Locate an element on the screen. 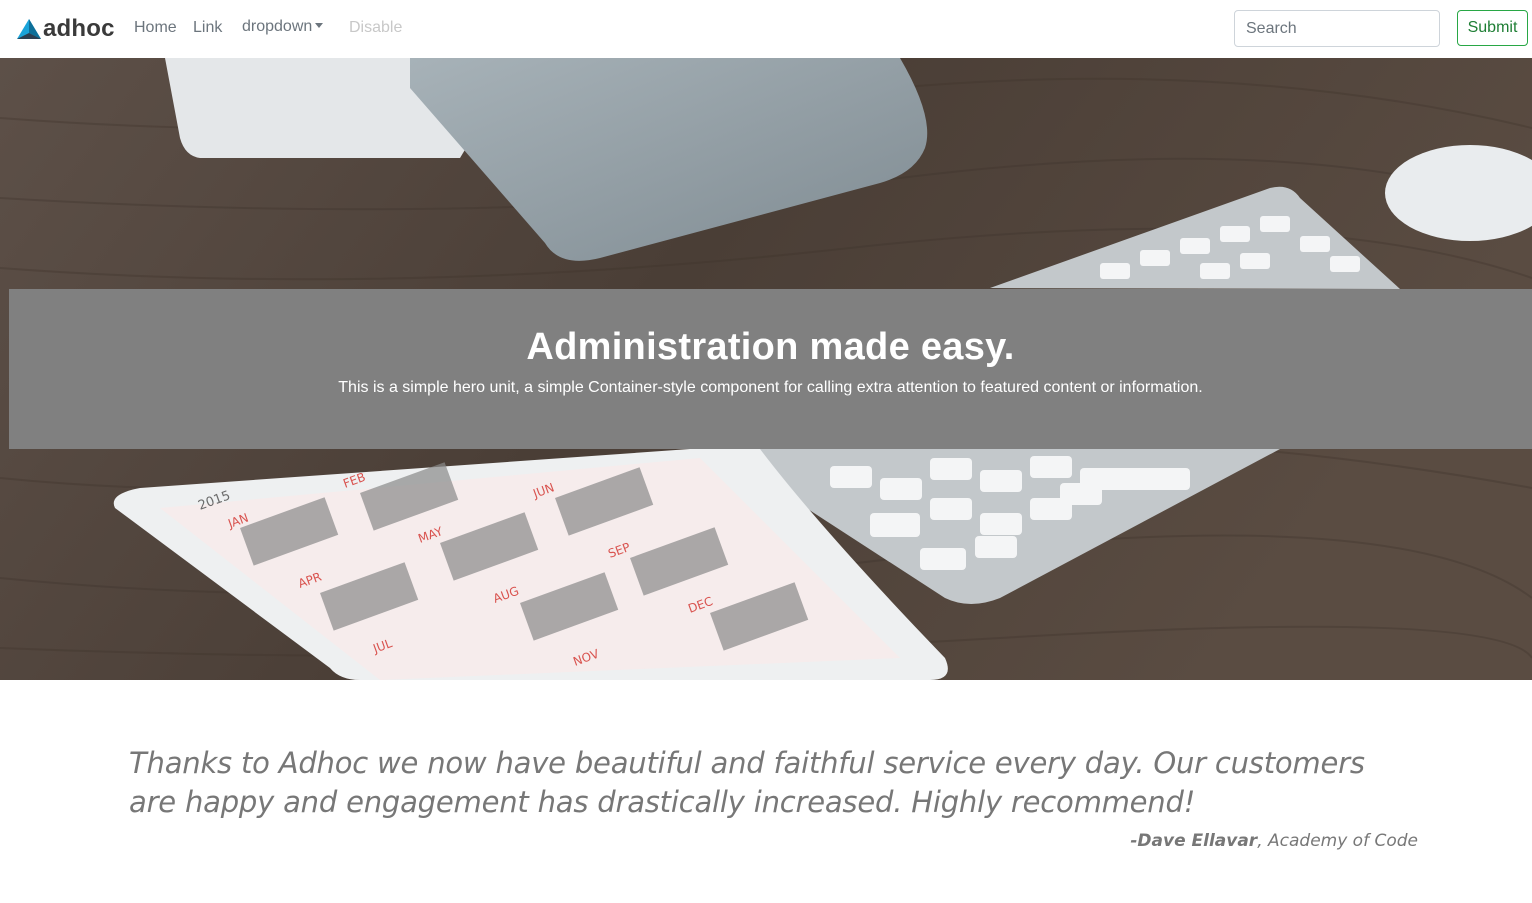 This screenshot has height=903, width=1532. nav-link-disabled: Disable is located at coordinates (376, 27).